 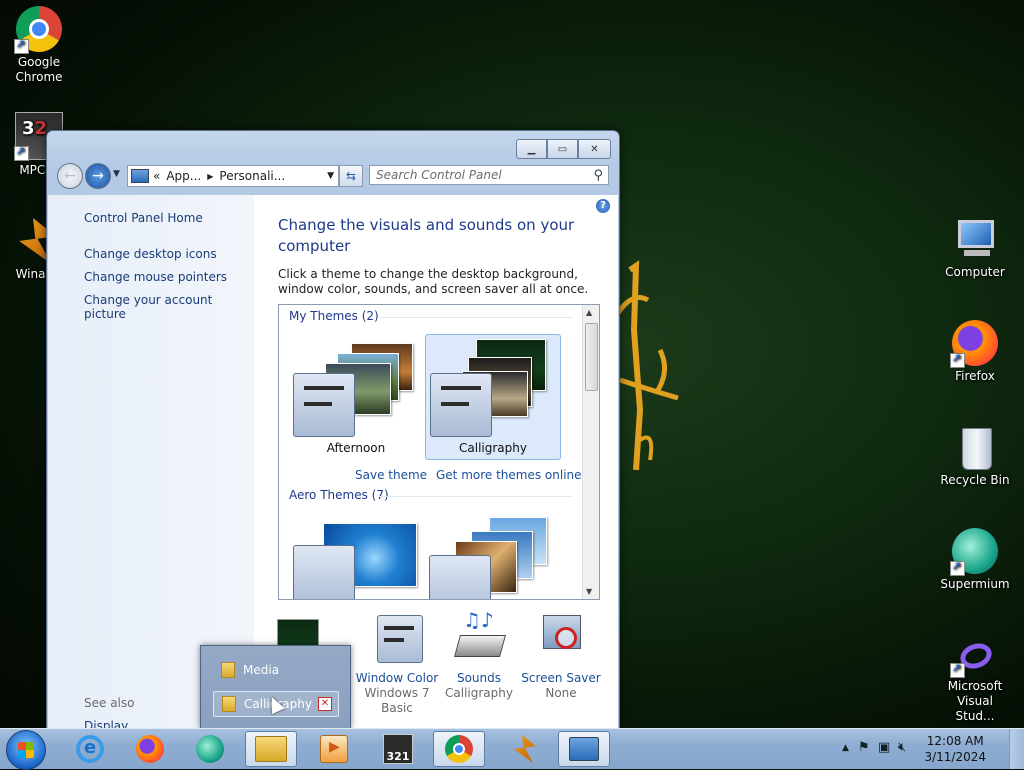 I want to click on window-color-value: Windows 7 Basic, so click(x=397, y=700).